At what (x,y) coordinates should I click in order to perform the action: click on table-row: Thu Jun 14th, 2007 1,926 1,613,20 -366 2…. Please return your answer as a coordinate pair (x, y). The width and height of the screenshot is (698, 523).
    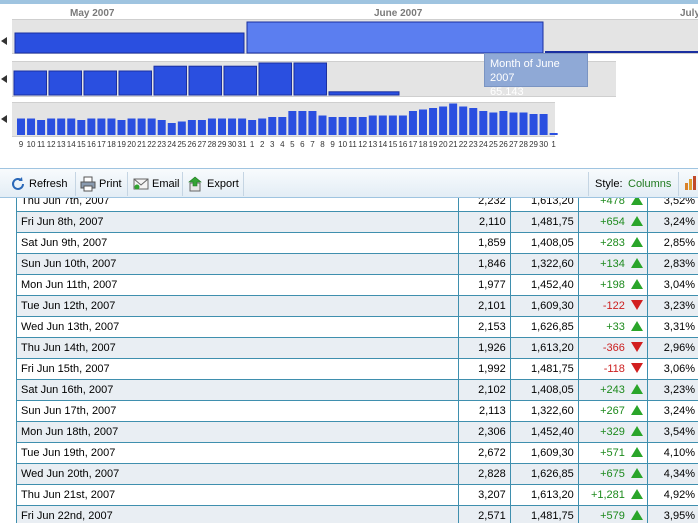
    Looking at the image, I should click on (357, 348).